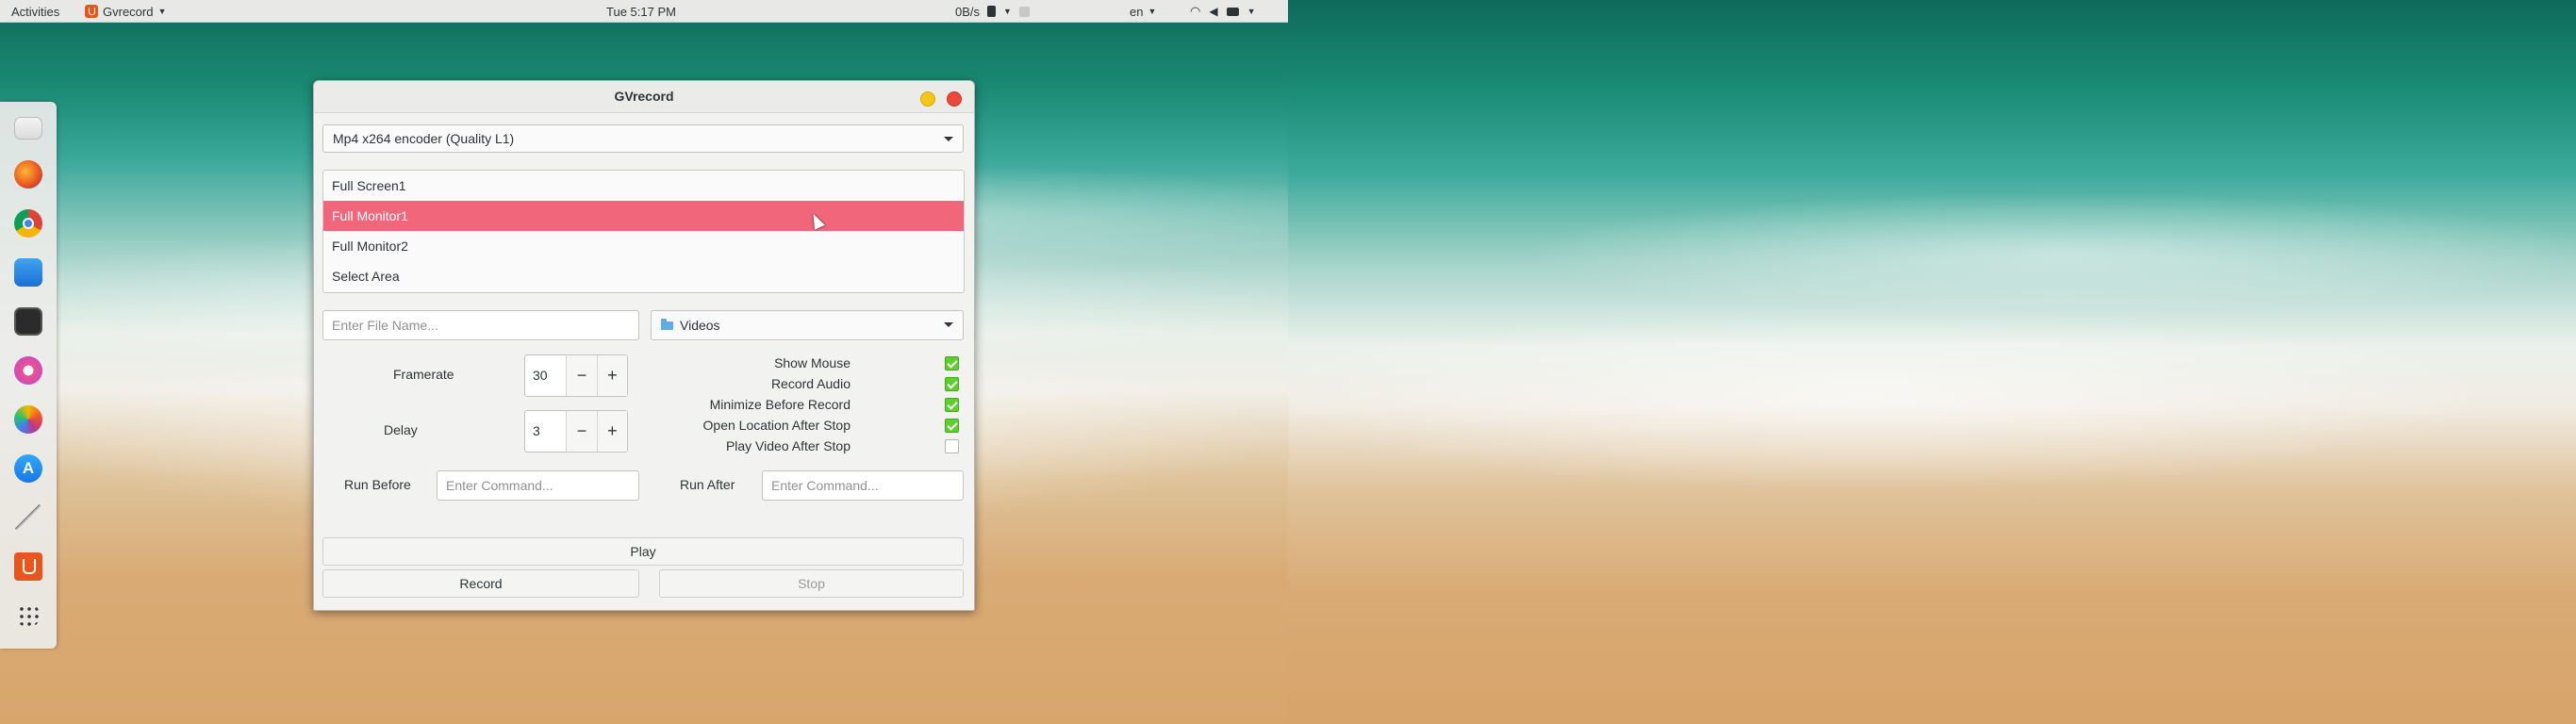  What do you see at coordinates (424, 138) in the screenshot?
I see `encoder-selected: Mp4 x264 encoder (Quality L1)` at bounding box center [424, 138].